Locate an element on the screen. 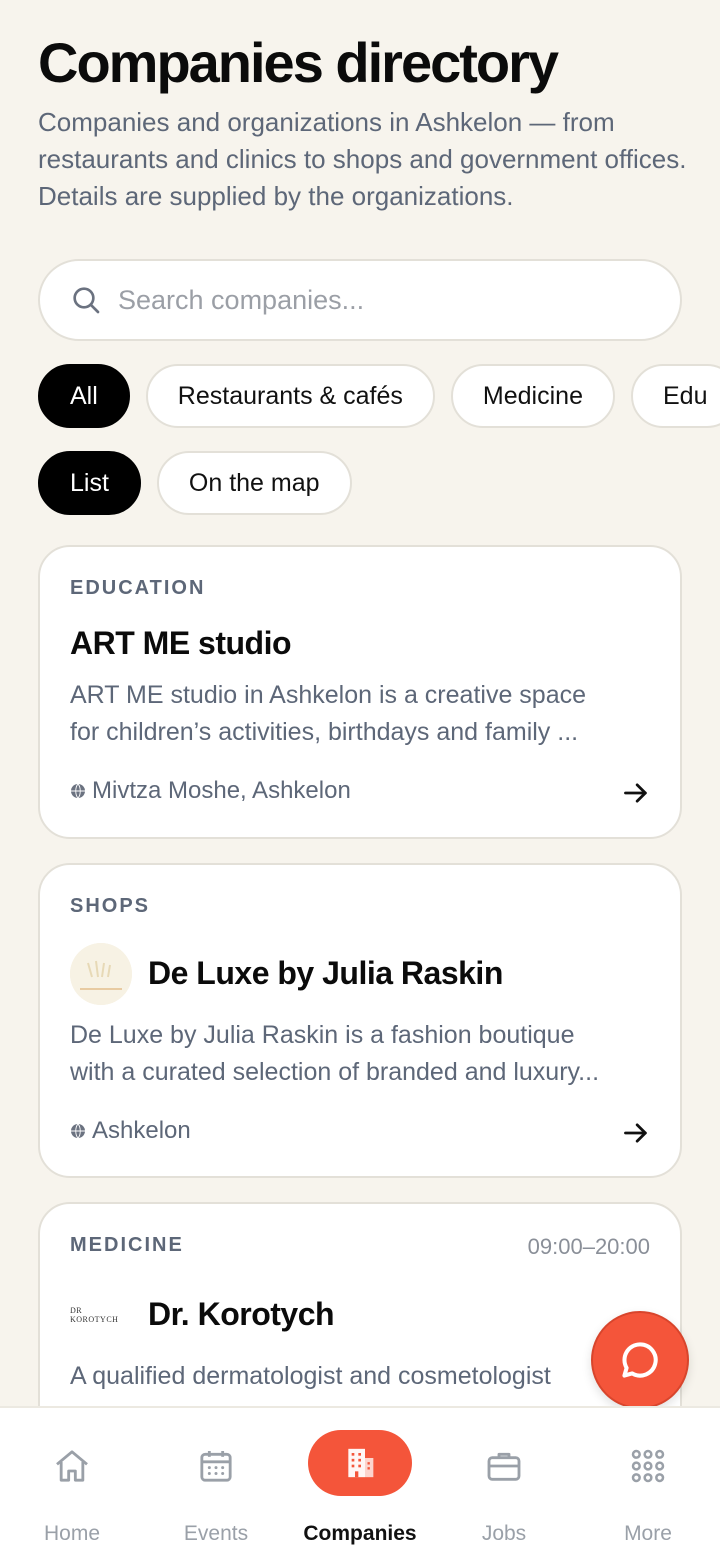 This screenshot has width=720, height=1558. company-logo is located at coordinates (101, 974).